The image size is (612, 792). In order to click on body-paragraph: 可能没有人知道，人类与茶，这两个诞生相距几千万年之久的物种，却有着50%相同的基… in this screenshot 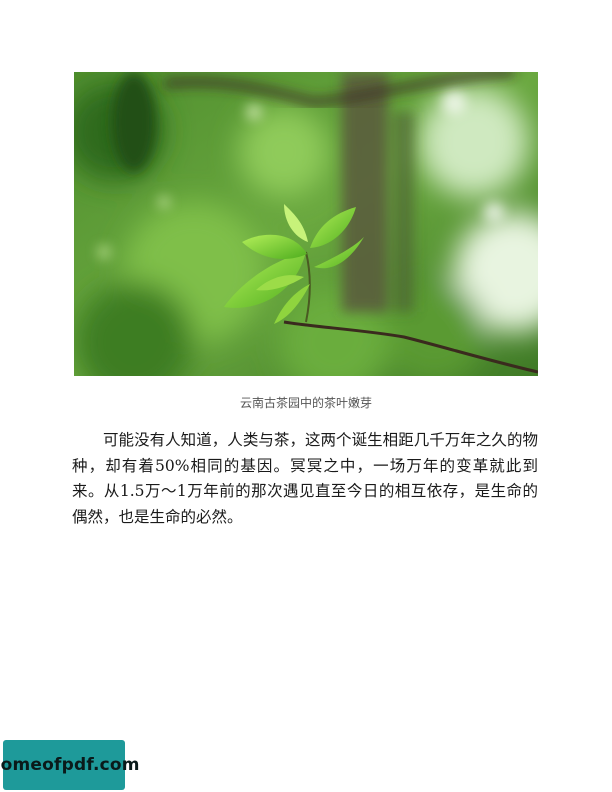, I will do `click(305, 478)`.